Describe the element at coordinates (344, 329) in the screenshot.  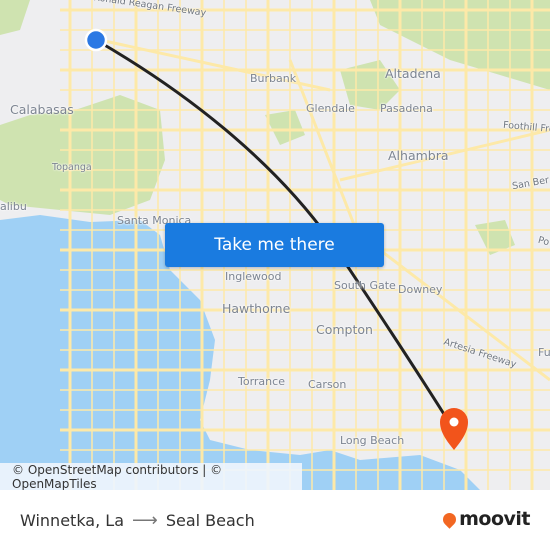
I see `map-label-city: Compton` at that location.